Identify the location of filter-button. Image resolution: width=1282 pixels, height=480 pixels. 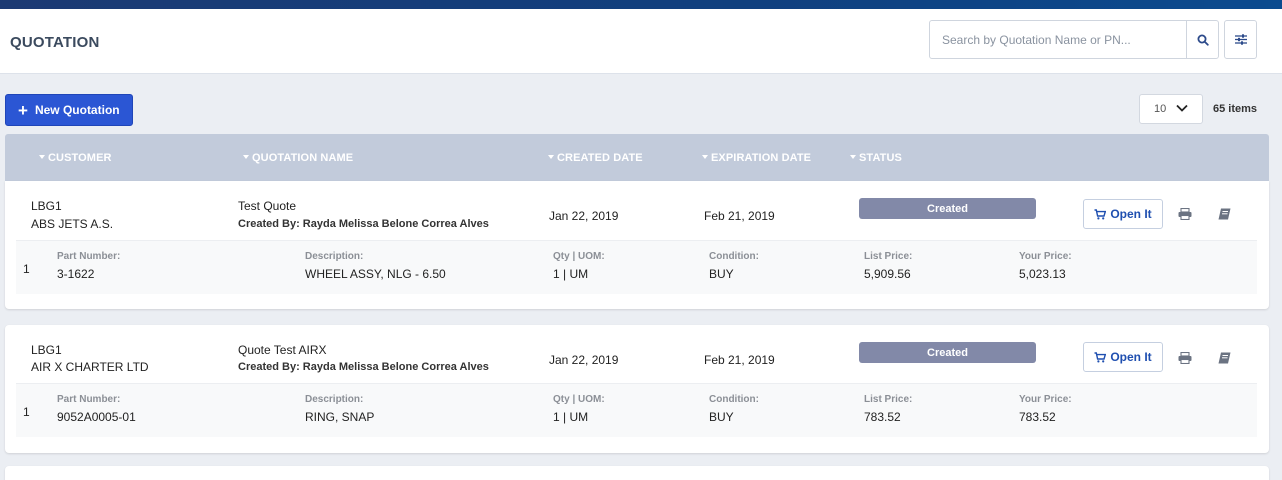
(1240, 39).